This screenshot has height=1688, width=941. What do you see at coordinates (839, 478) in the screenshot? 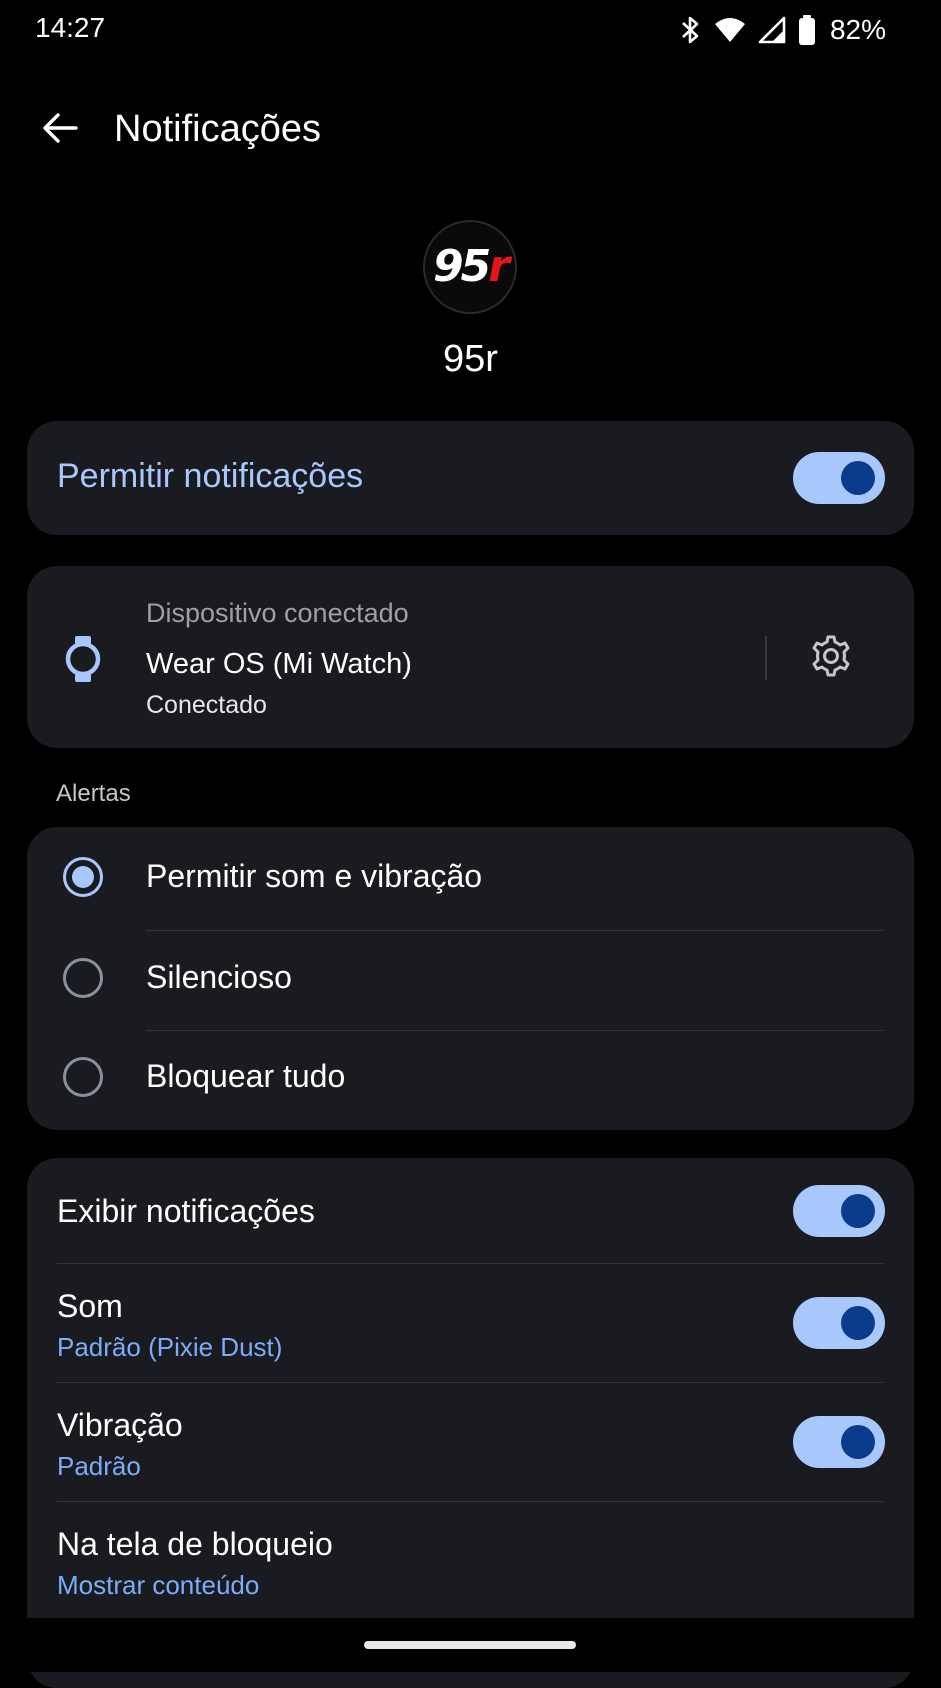
I see `allow-notifications-toggle` at bounding box center [839, 478].